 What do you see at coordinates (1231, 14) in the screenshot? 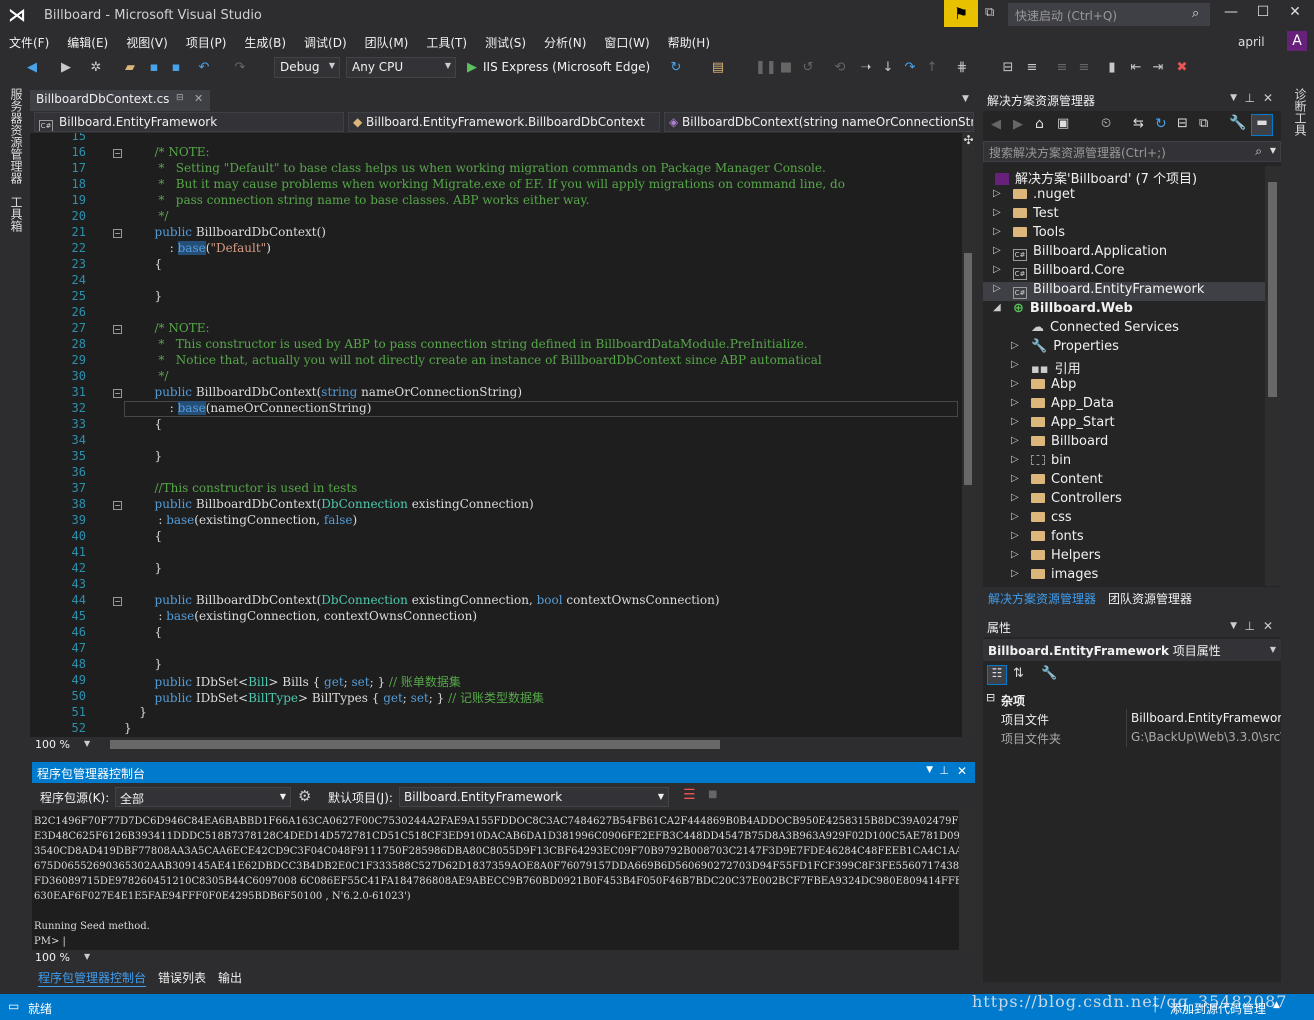
I see `minimize-button: —` at bounding box center [1231, 14].